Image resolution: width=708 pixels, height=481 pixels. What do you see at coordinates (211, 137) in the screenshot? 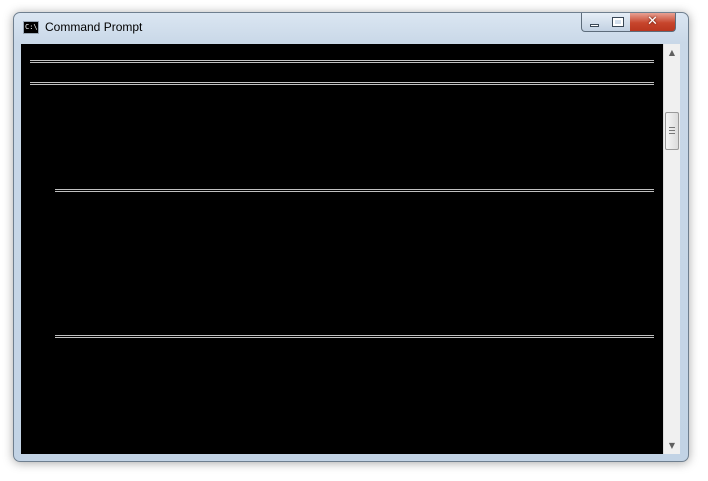
I see `syntax-line: png2jpeg [option <arg> [...]] input_file` at bounding box center [211, 137].